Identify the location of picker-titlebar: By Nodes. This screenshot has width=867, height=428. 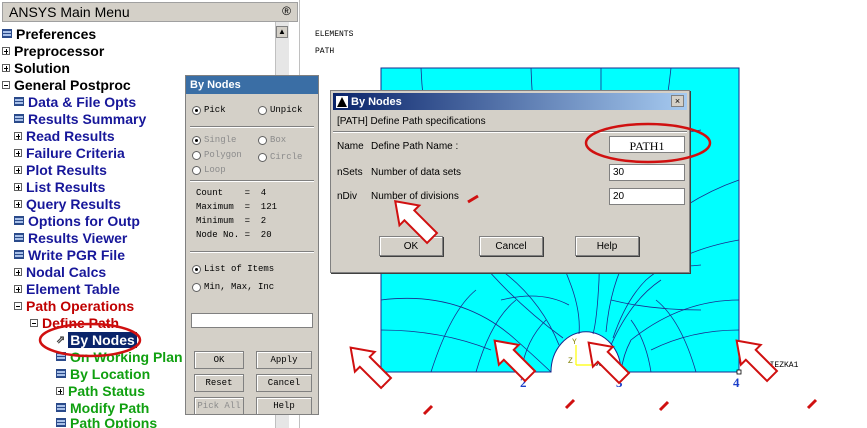
(252, 85).